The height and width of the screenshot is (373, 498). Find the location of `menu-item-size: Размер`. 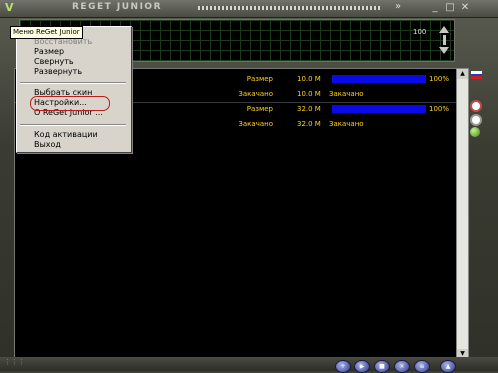

menu-item-size: Размер is located at coordinates (49, 52).